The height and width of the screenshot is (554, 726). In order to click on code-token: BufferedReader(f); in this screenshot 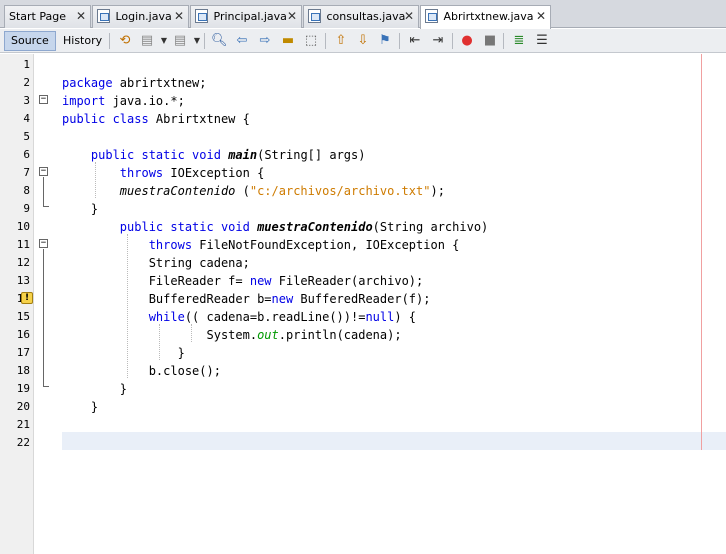, I will do `click(362, 299)`.